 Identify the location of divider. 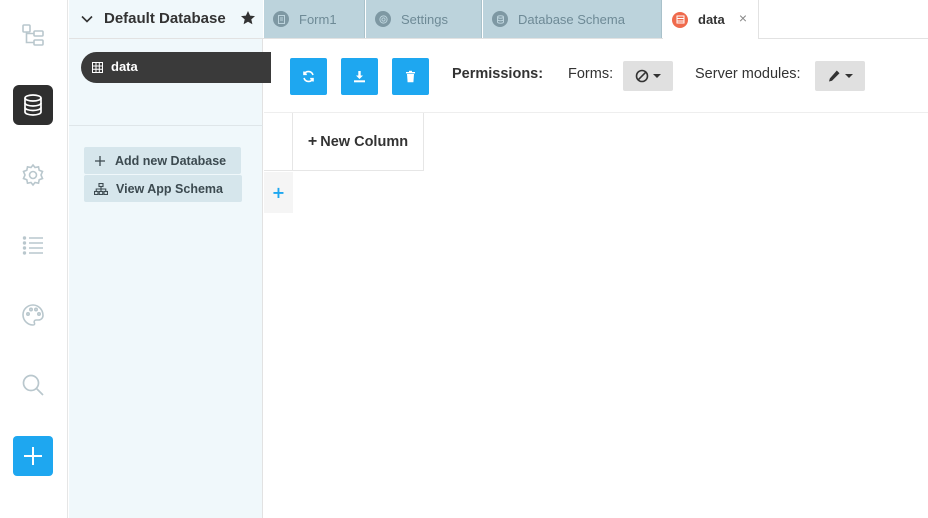
(166, 125).